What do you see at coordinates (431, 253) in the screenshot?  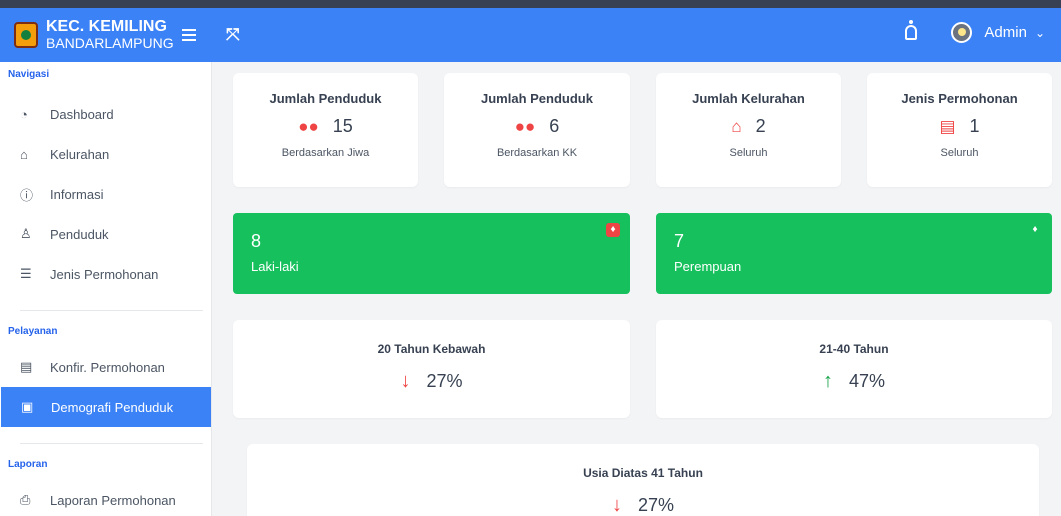 I see `gender-card-male: 8 Laki-laki ♦` at bounding box center [431, 253].